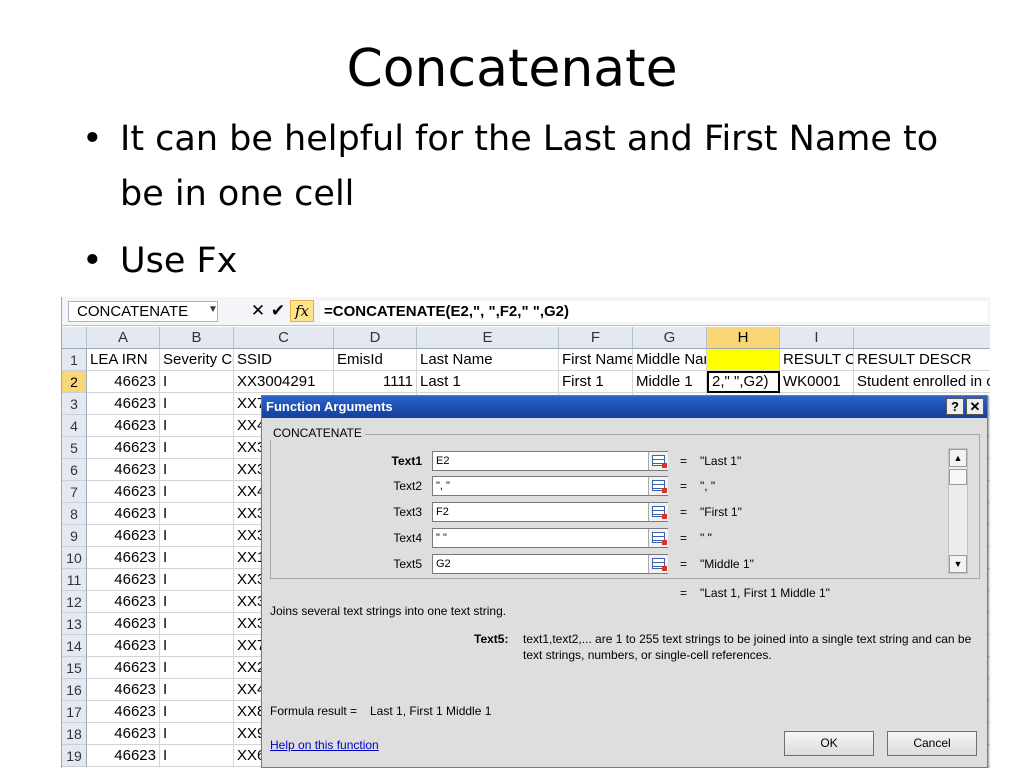 The image size is (1024, 768). What do you see at coordinates (278, 311) in the screenshot?
I see `enter-edit-icon: ✔` at bounding box center [278, 311].